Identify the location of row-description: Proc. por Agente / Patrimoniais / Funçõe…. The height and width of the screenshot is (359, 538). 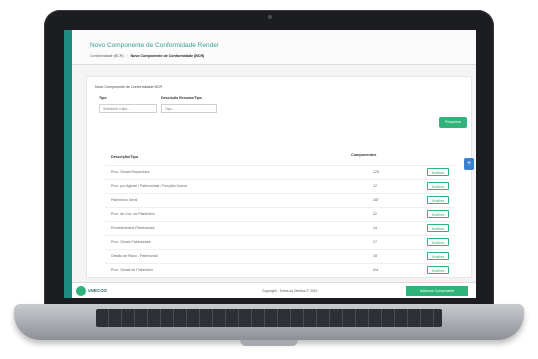
(149, 186).